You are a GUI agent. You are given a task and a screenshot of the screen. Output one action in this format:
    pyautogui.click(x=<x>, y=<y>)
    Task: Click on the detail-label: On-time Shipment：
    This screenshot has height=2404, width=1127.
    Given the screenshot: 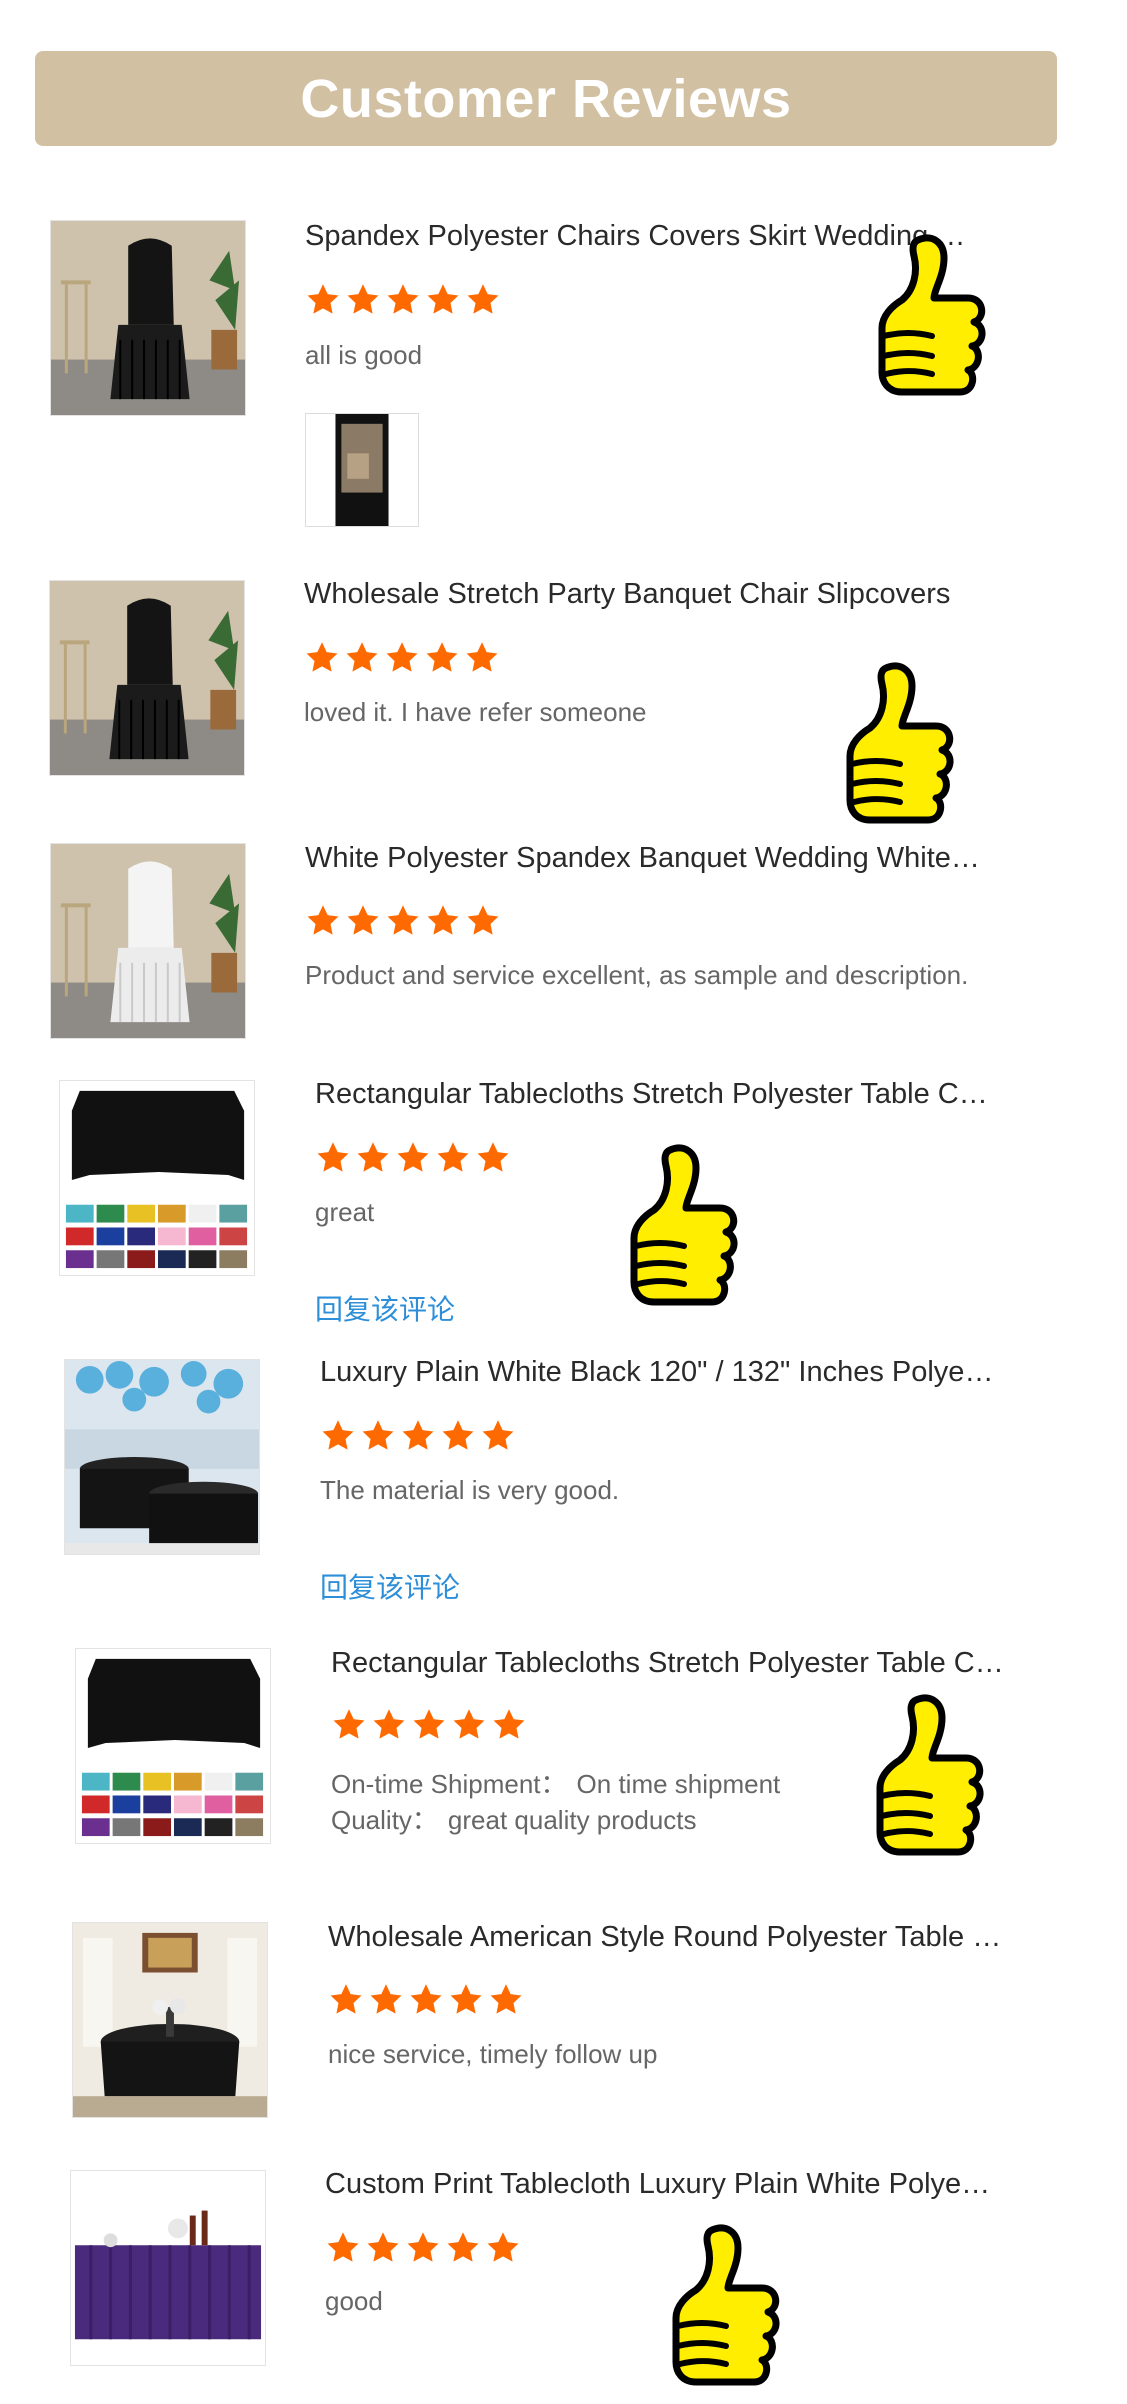 What is the action you would take?
    pyautogui.click(x=449, y=1784)
    